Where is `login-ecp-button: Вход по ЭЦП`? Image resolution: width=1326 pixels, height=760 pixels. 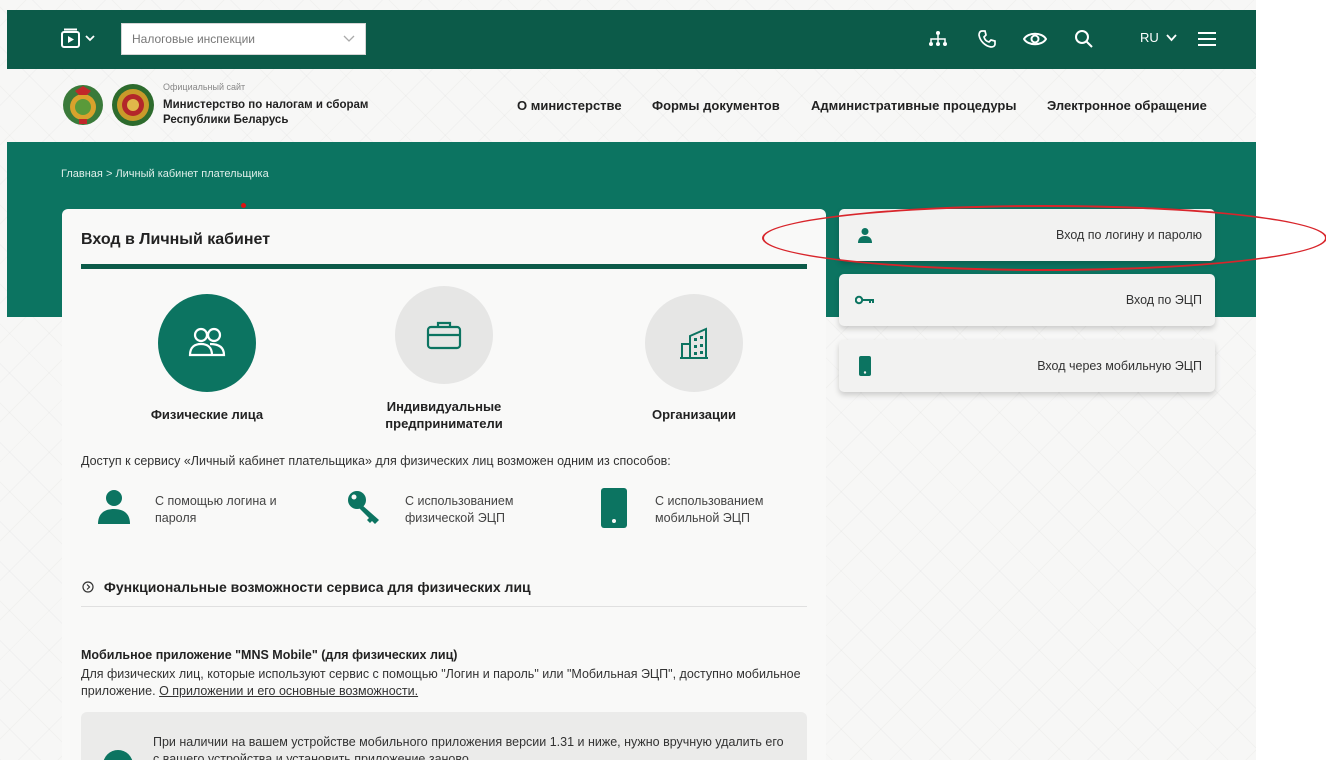
login-ecp-button: Вход по ЭЦП is located at coordinates (1027, 300).